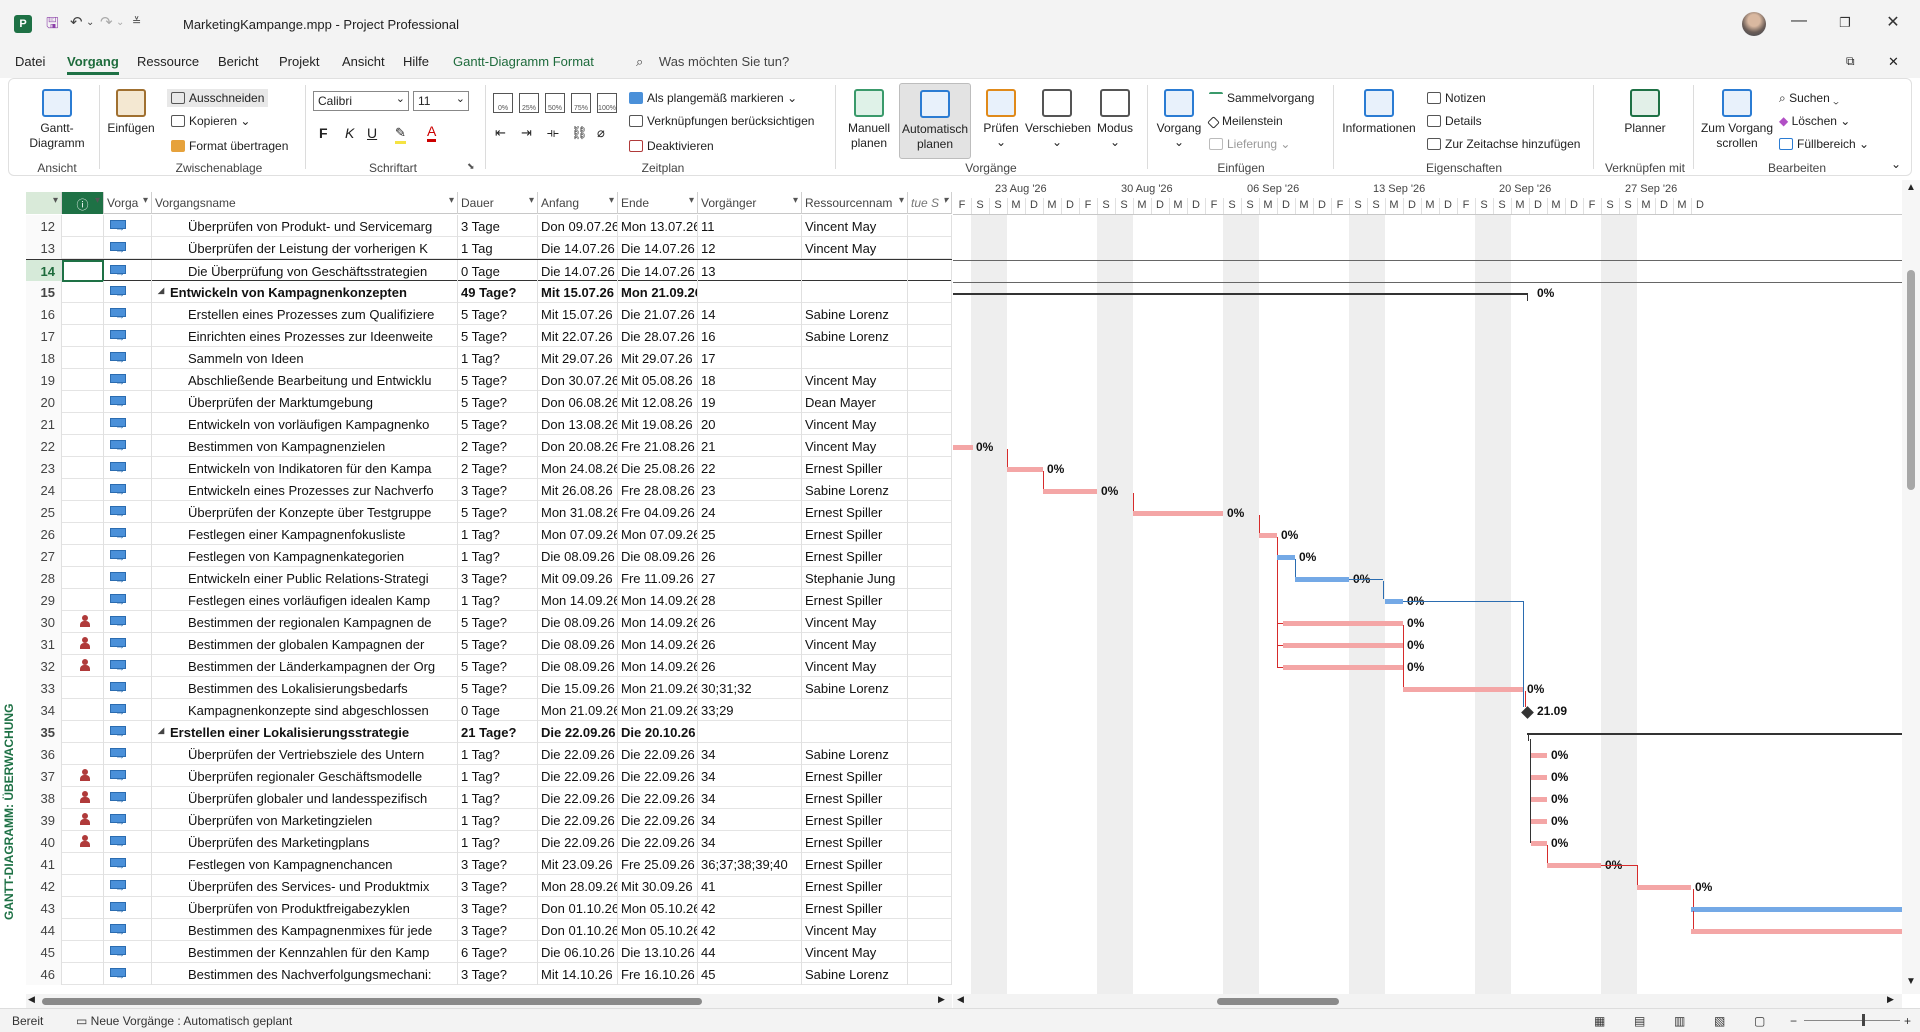  Describe the element at coordinates (44, 886) in the screenshot. I see `row-id: 42` at that location.